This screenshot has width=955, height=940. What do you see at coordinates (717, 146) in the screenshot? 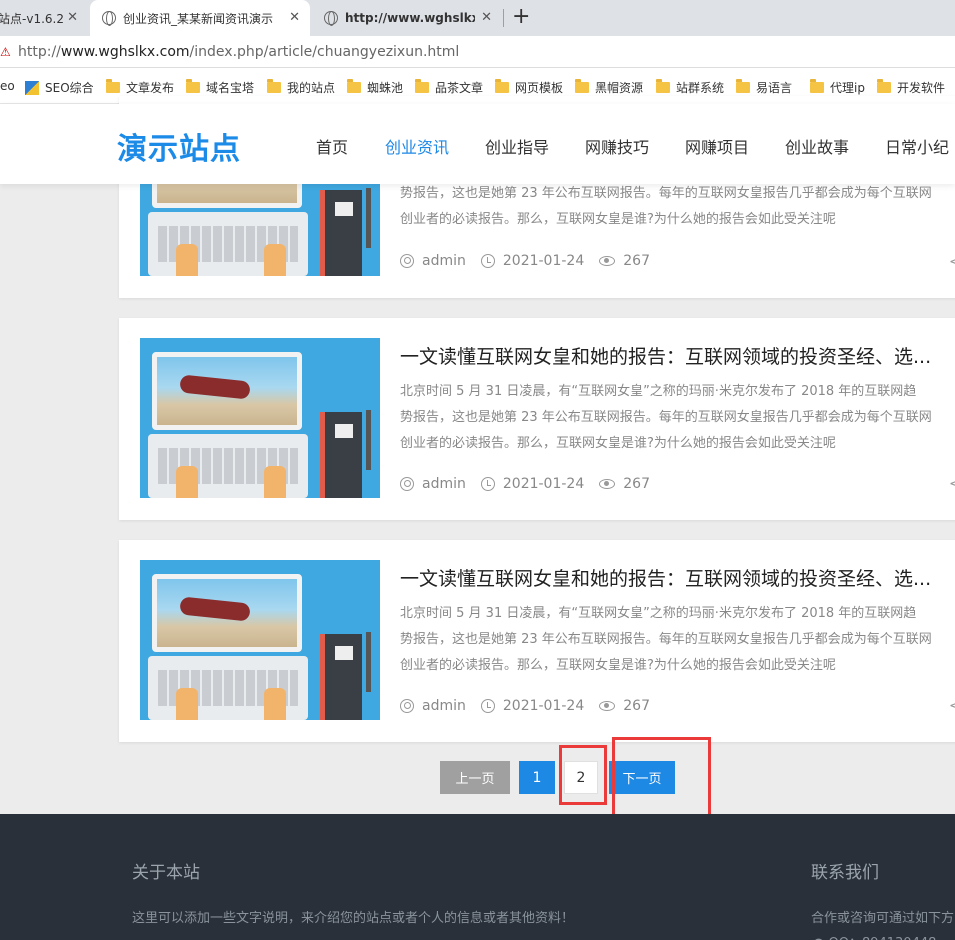
I see `nav-item-earning-projects: 网赚项目` at bounding box center [717, 146].